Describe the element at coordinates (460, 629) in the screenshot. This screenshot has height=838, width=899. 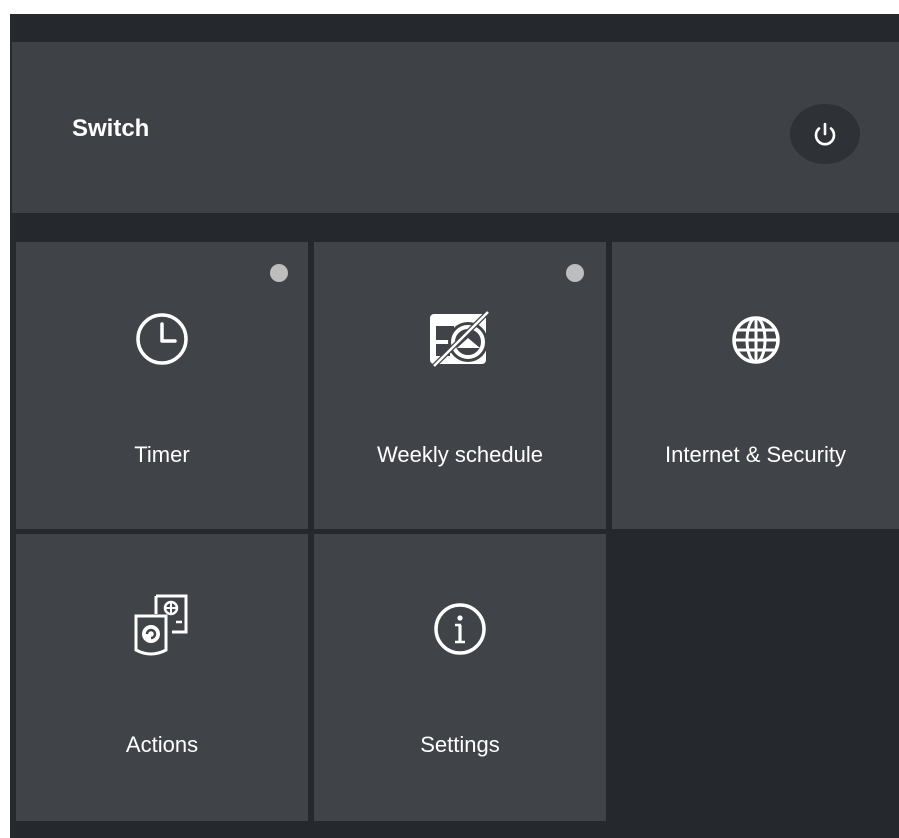
I see `info-icon` at that location.